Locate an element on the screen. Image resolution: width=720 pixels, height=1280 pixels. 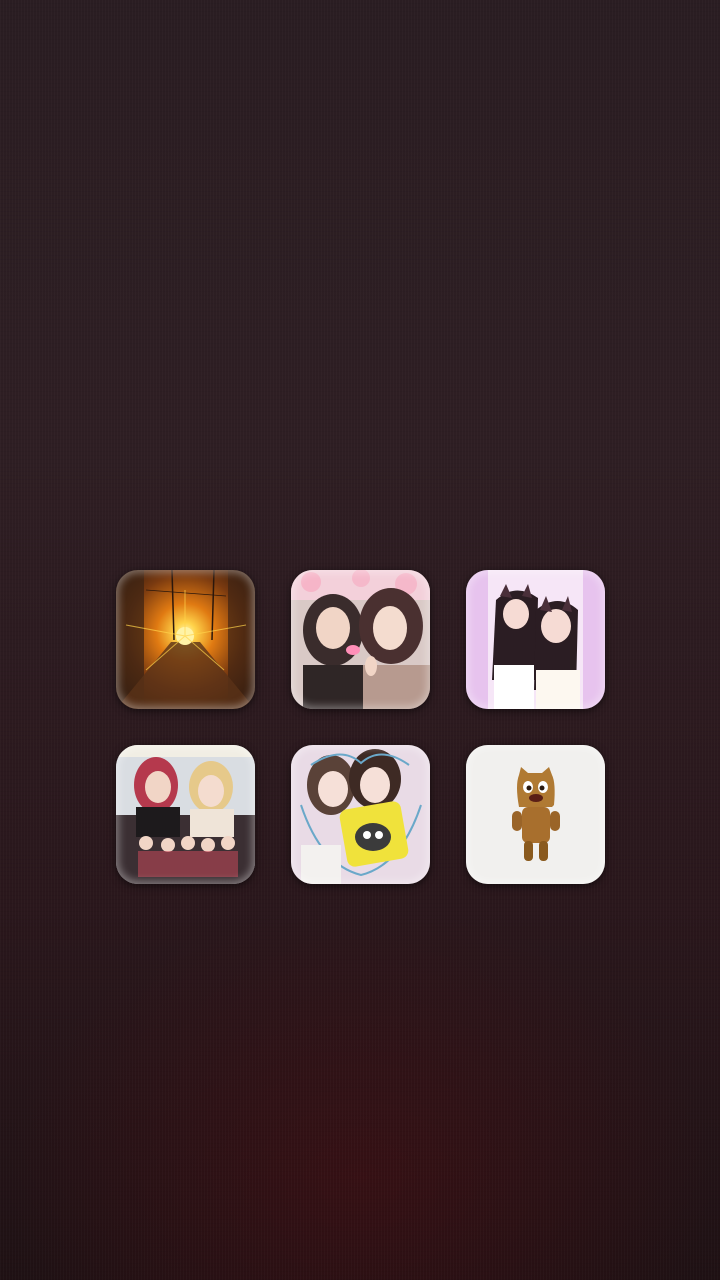
two-girls-selfie-image is located at coordinates (360, 639).